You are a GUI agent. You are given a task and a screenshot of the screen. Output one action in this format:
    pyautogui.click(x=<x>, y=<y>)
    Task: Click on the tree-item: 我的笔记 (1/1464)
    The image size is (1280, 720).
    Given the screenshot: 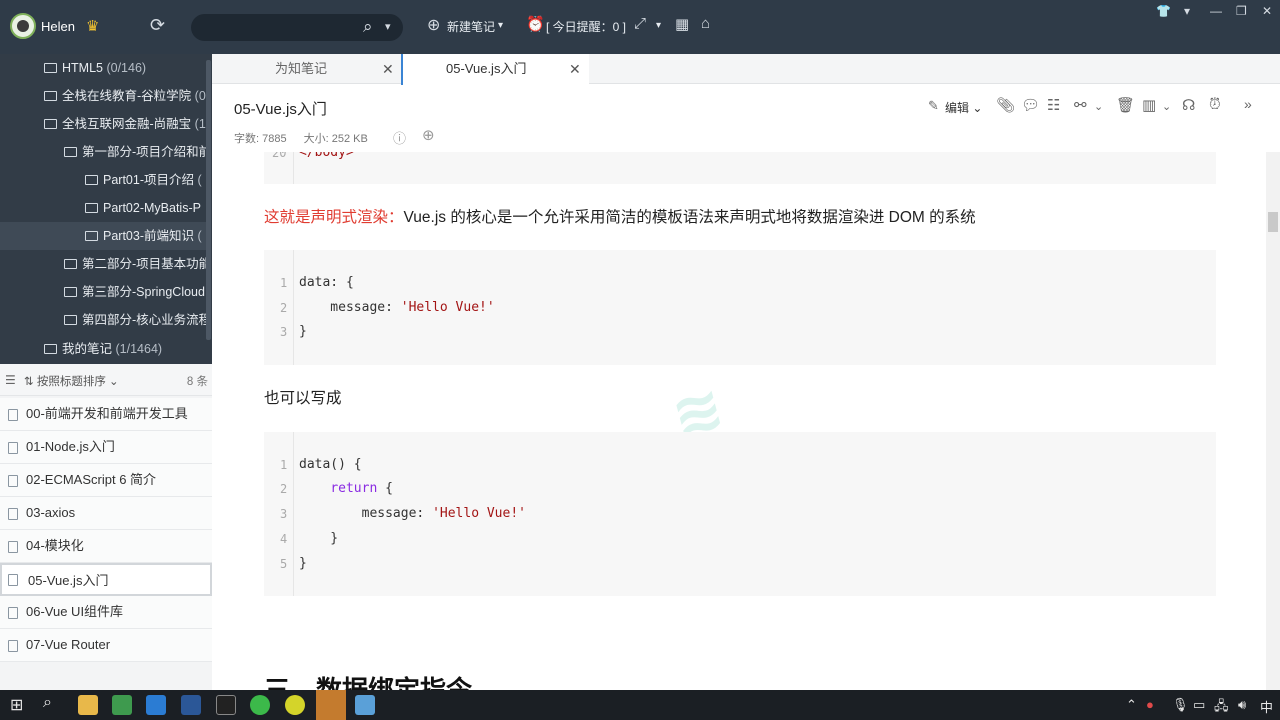 What is the action you would take?
    pyautogui.click(x=125, y=349)
    